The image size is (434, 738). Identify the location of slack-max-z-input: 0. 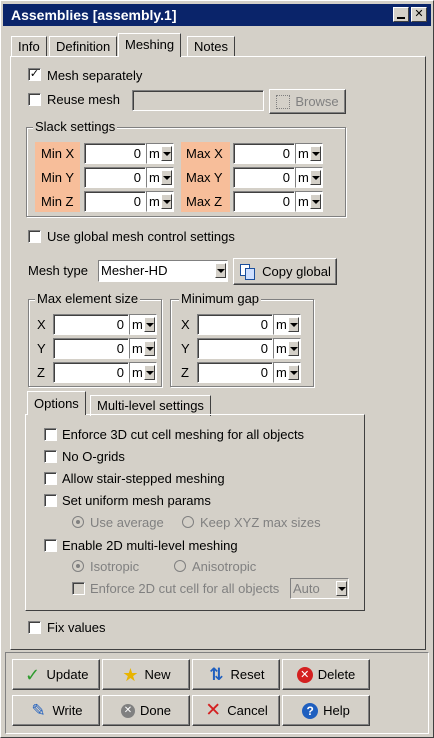
(264, 201).